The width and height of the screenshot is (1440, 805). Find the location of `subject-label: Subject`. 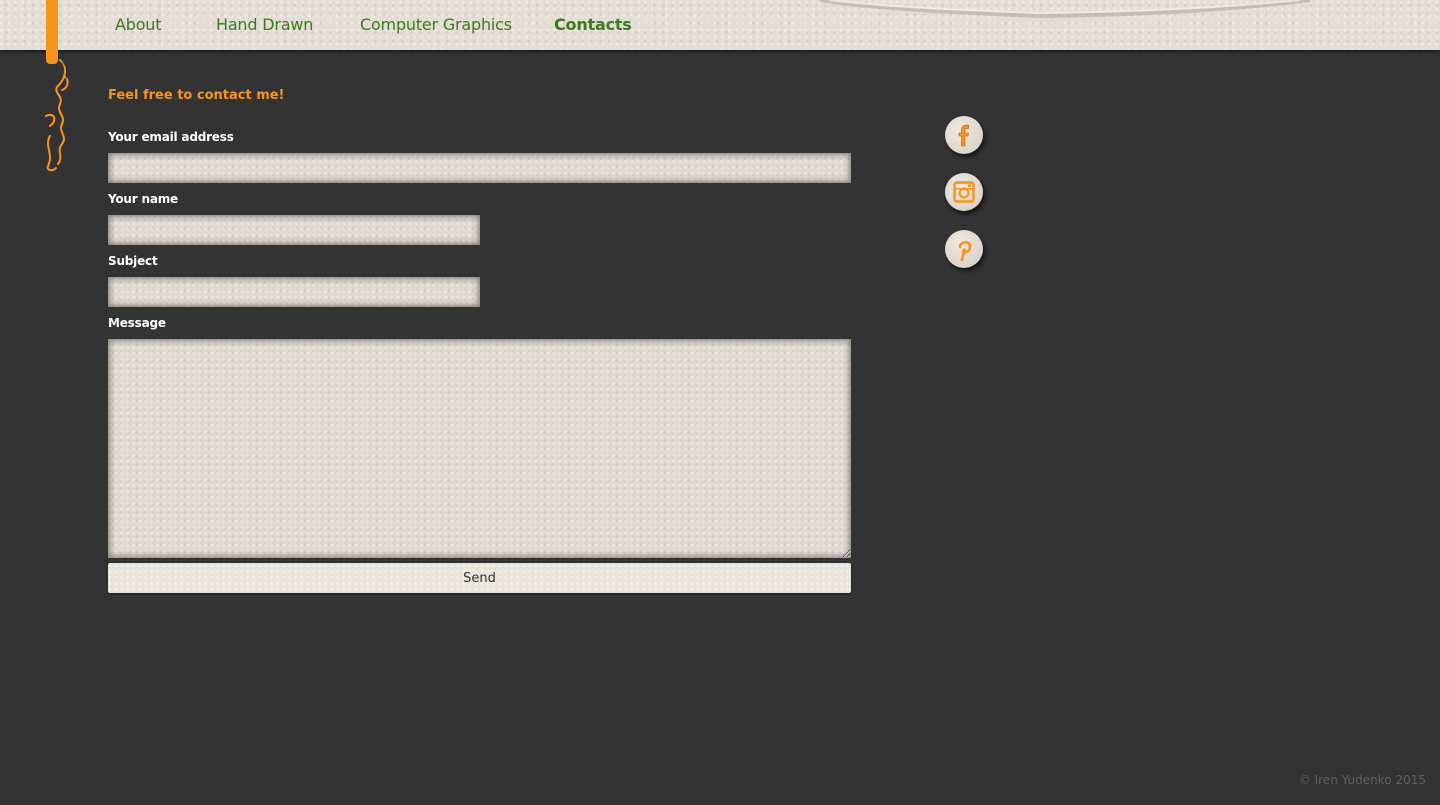

subject-label: Subject is located at coordinates (133, 261).